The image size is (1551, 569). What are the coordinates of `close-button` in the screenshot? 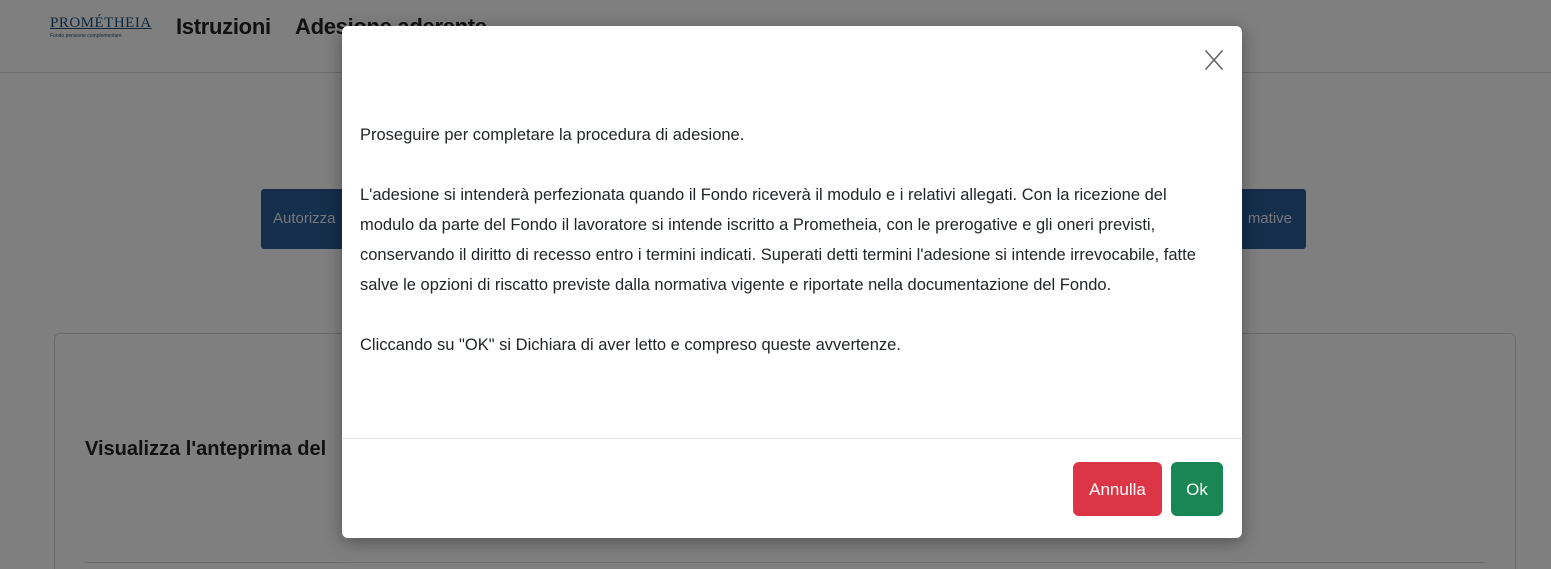 It's located at (1214, 60).